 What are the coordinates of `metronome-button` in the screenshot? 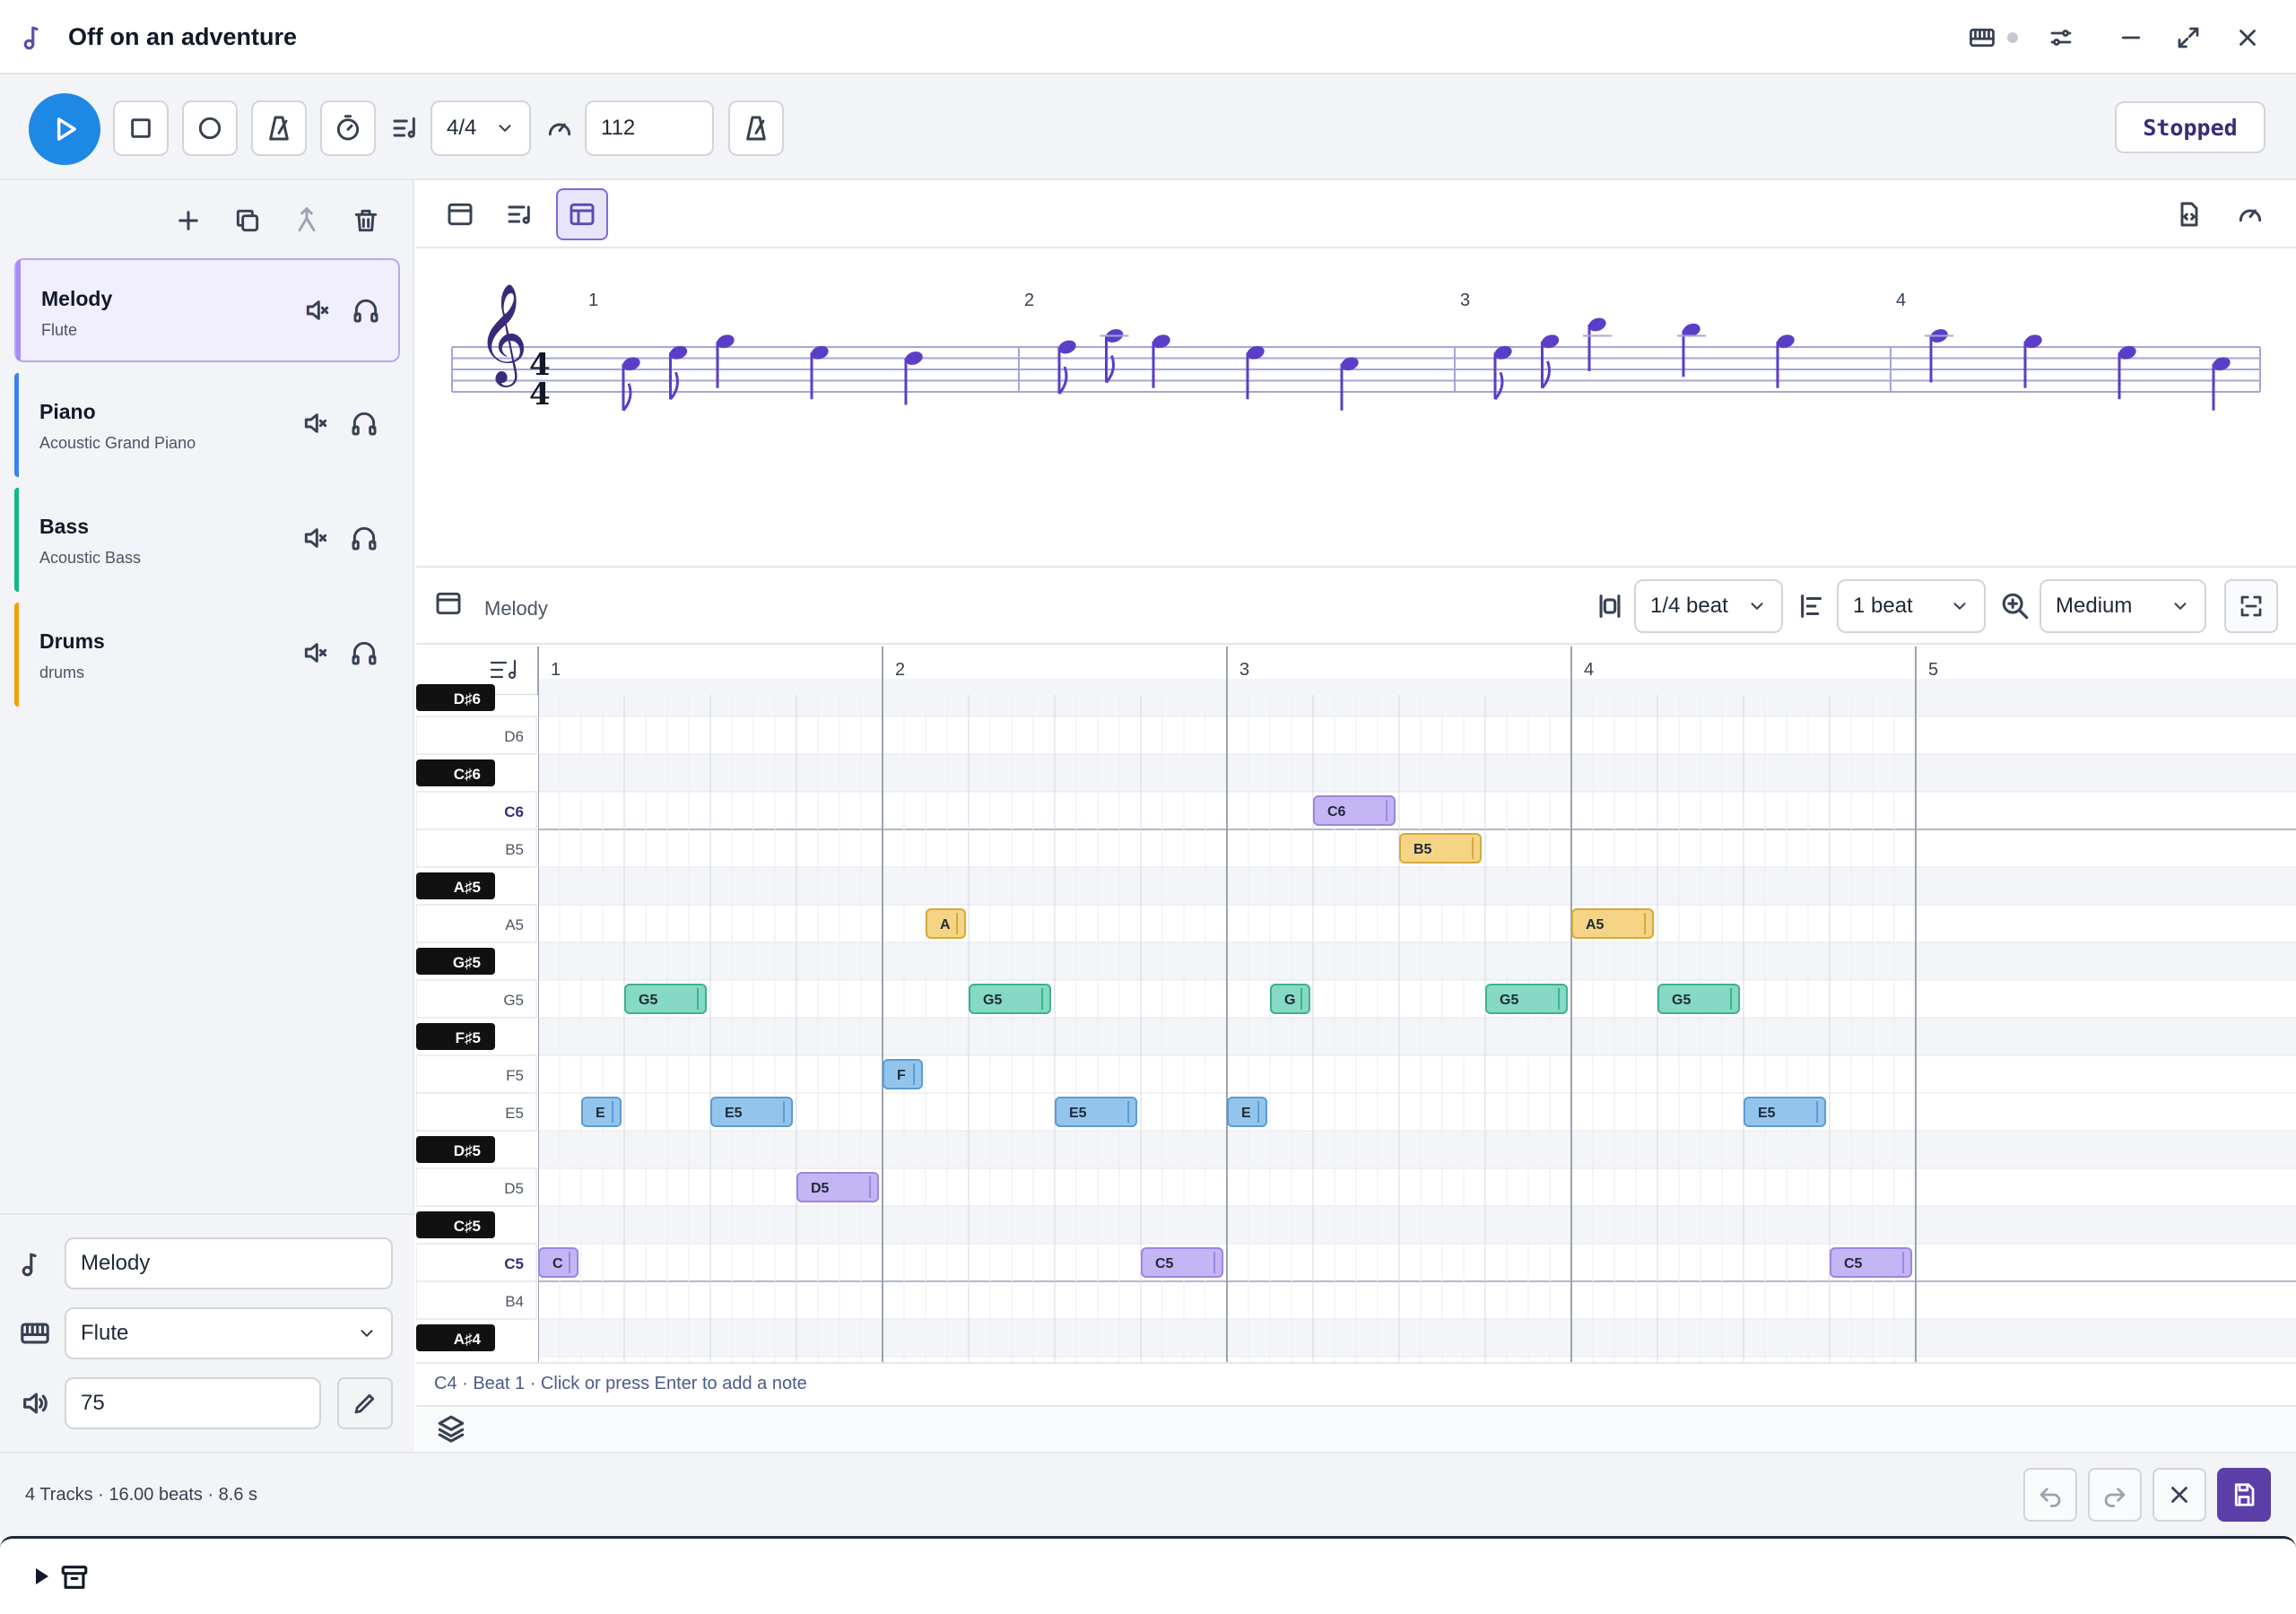 It's located at (279, 128).